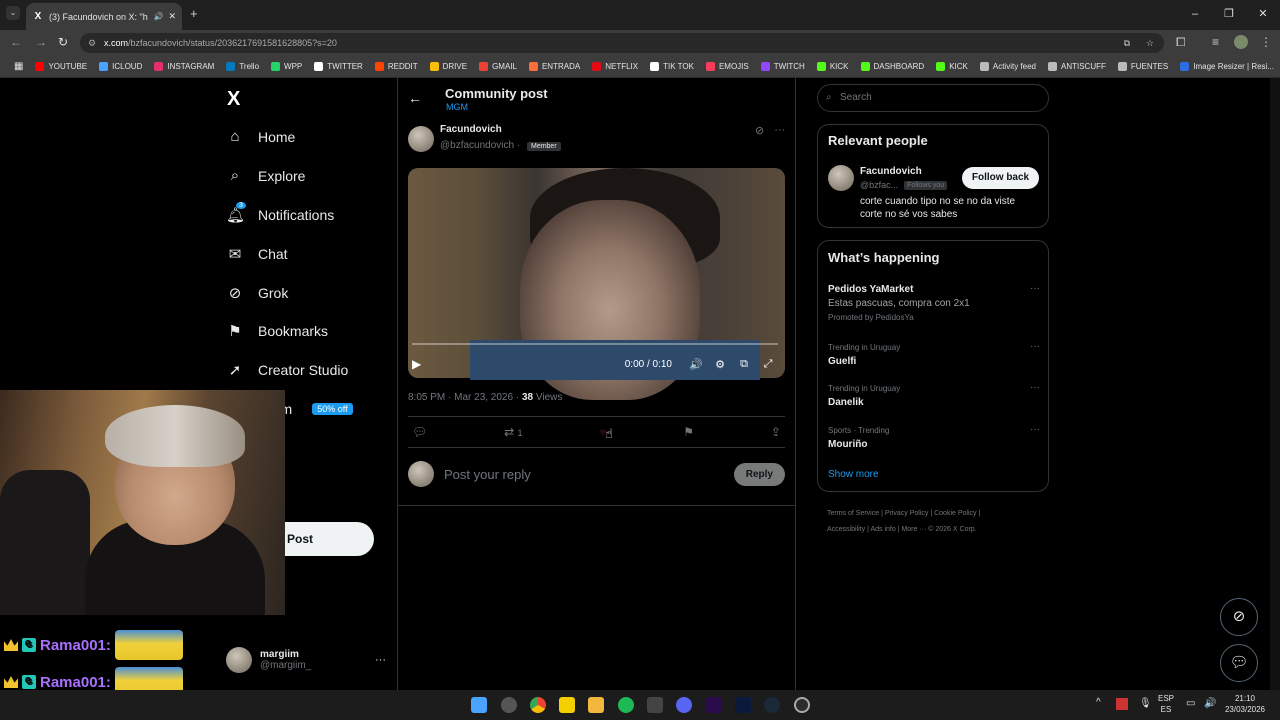  What do you see at coordinates (688, 432) in the screenshot?
I see `bookmark-icon: ⚑` at bounding box center [688, 432].